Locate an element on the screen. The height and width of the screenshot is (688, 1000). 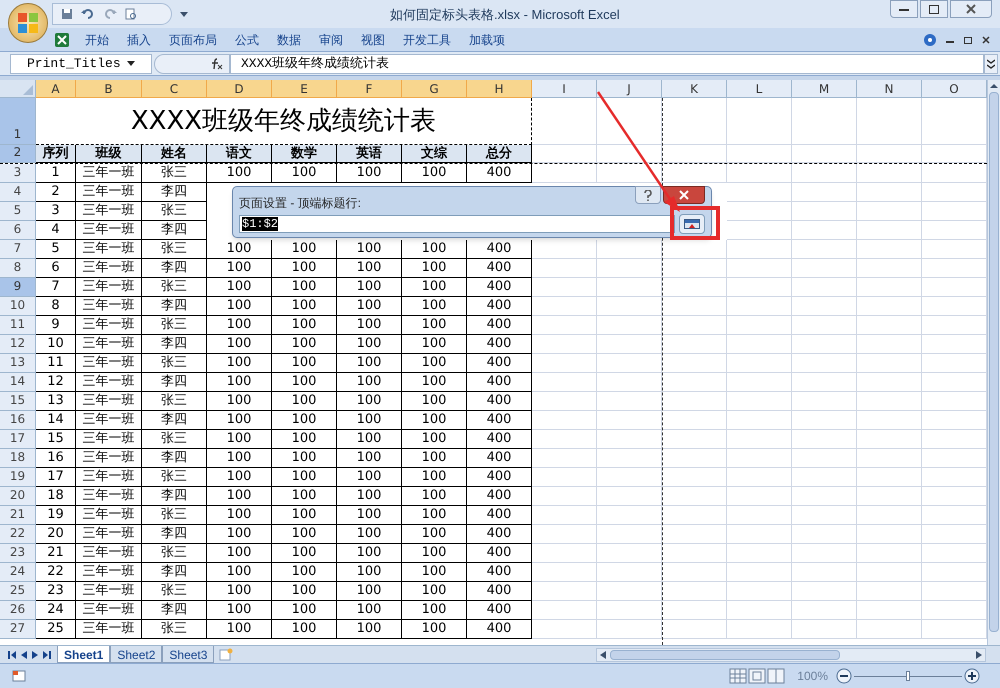
maximize-button is located at coordinates (934, 9).